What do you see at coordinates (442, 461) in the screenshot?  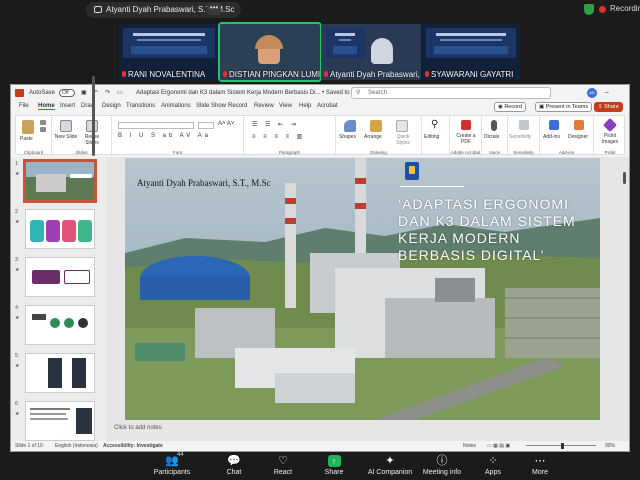 I see `info-icon: ⓘ` at bounding box center [442, 461].